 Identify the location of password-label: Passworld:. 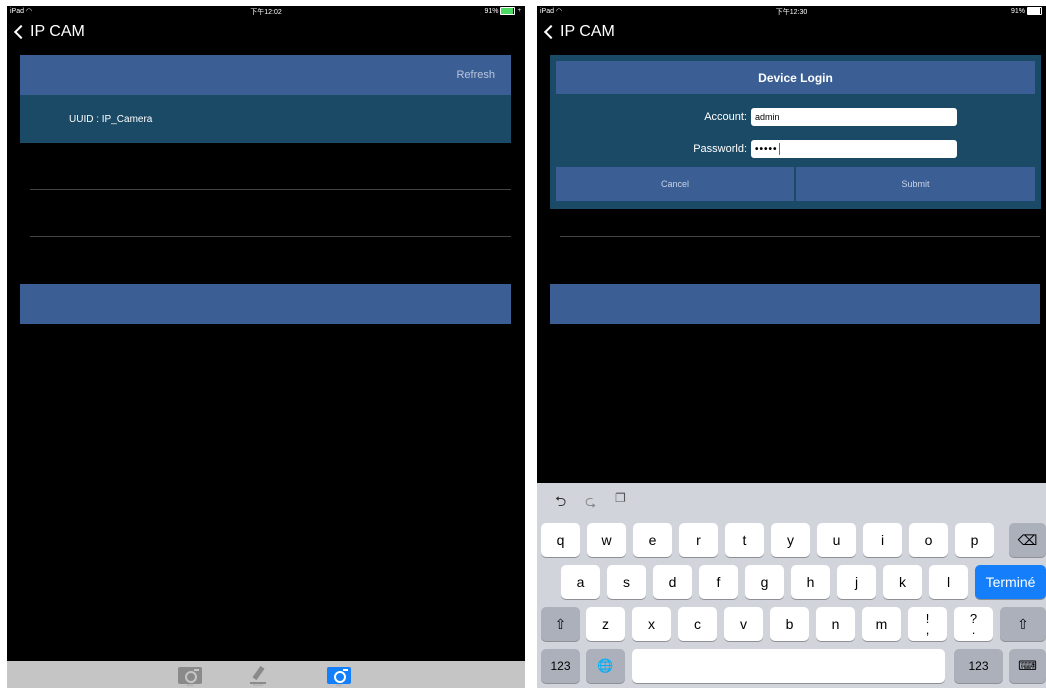
(720, 149).